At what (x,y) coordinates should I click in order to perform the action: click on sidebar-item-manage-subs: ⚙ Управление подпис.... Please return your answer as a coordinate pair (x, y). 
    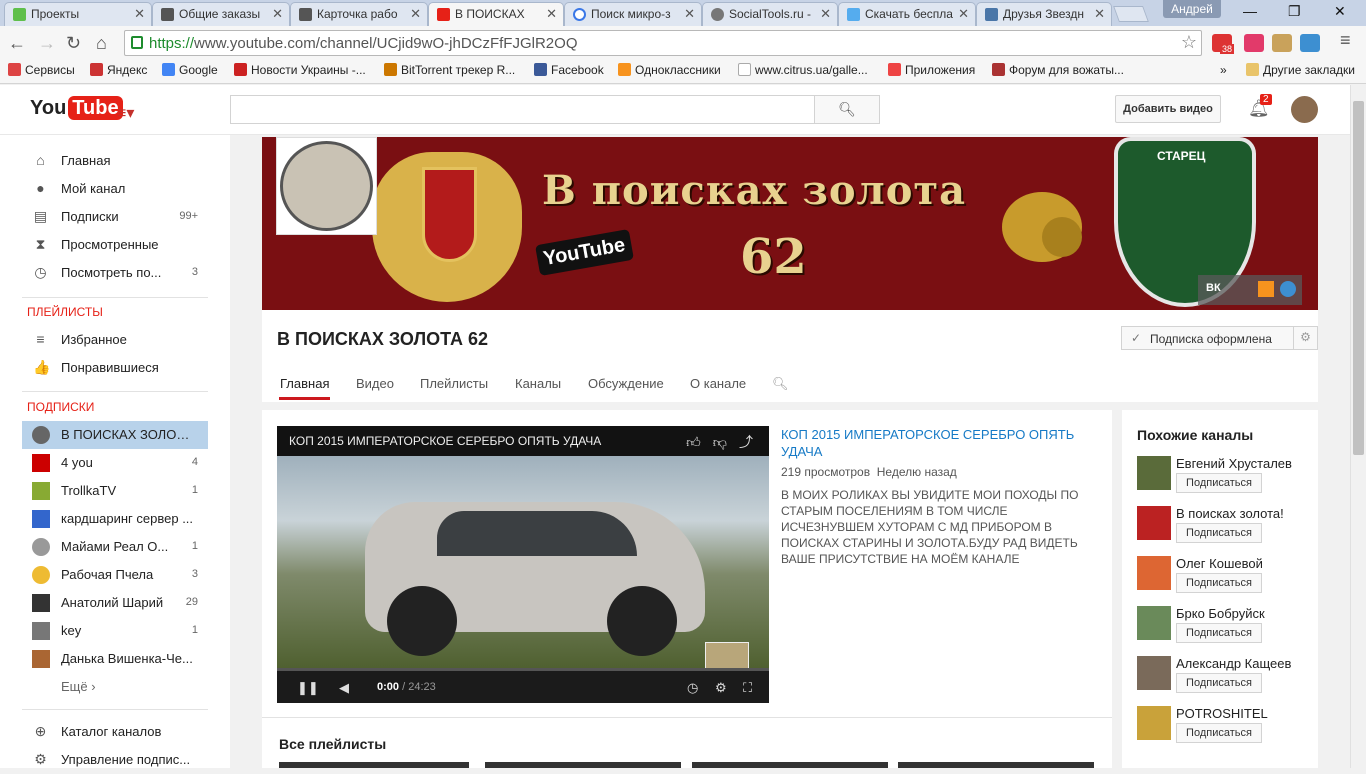
    Looking at the image, I should click on (115, 760).